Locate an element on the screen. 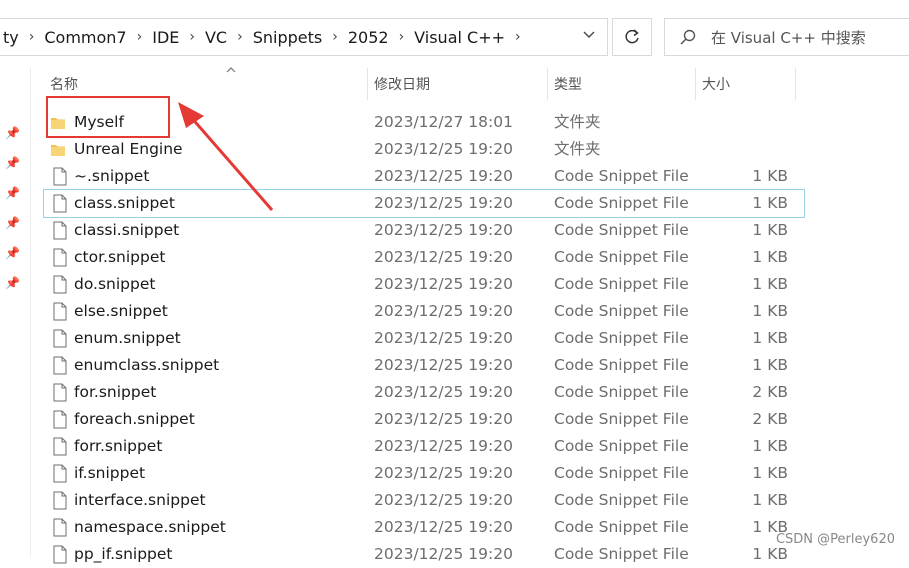 This screenshot has width=909, height=568. refresh-icon is located at coordinates (632, 36).